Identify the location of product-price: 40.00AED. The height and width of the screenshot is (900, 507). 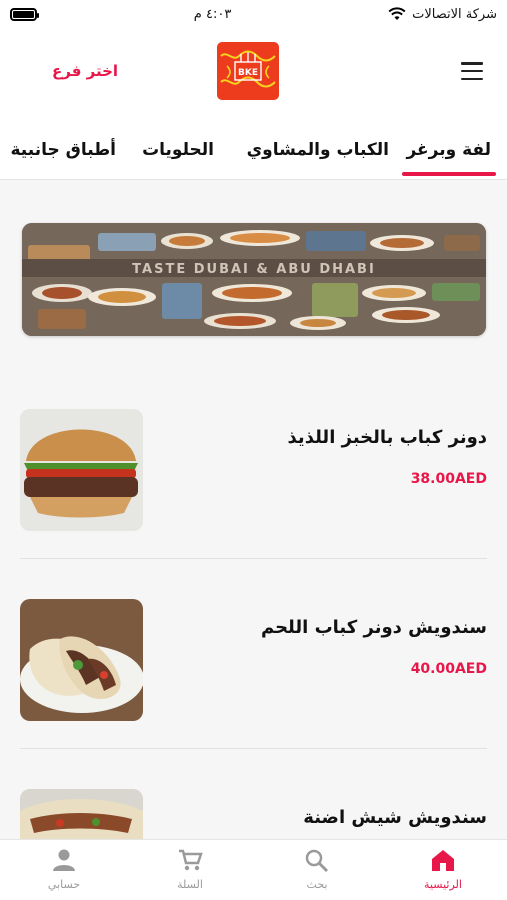
(448, 669).